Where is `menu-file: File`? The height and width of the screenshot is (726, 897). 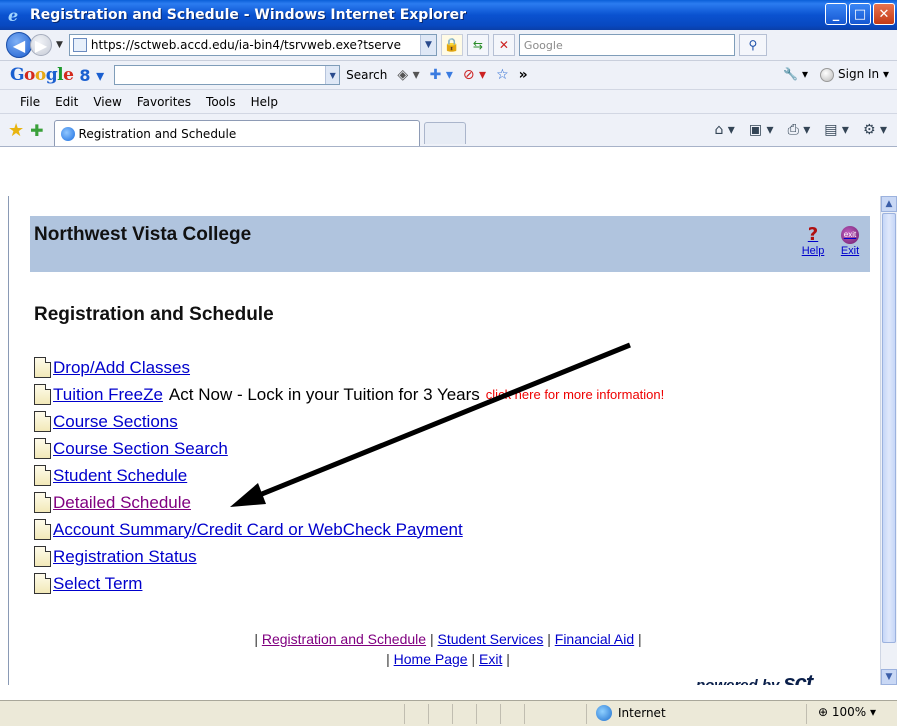 menu-file: File is located at coordinates (30, 102).